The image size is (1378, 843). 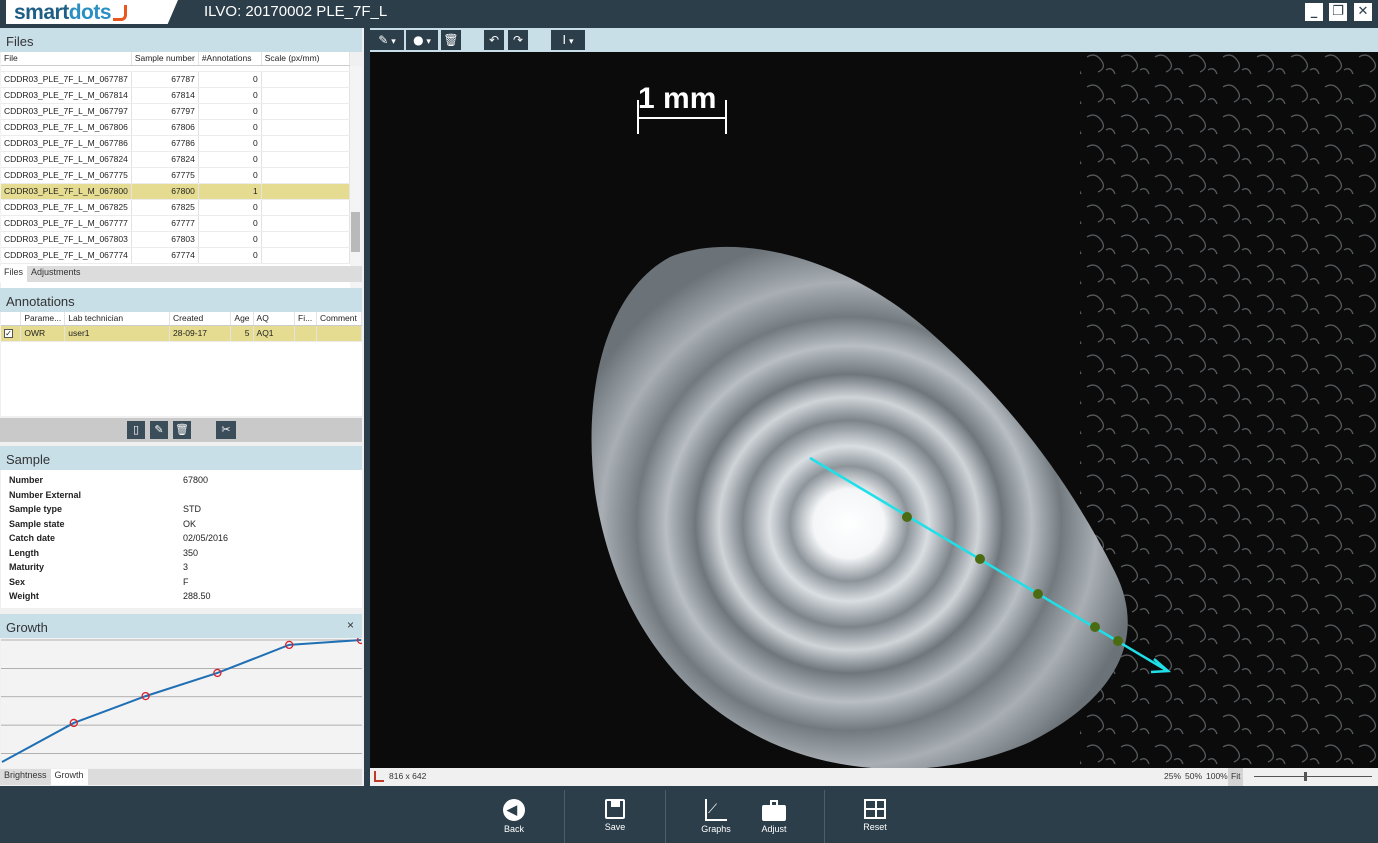 I want to click on delete-button: 🗑, so click(x=451, y=40).